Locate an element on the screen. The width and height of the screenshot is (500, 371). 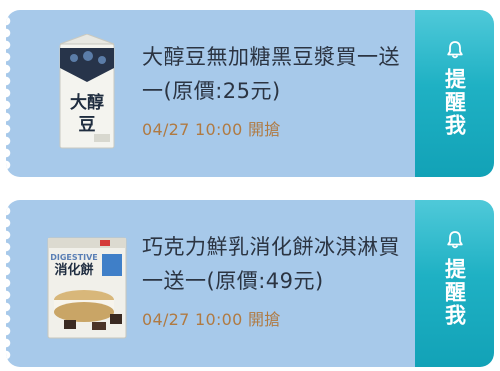
svg-text: DIGESTIVE is located at coordinates (74, 257).